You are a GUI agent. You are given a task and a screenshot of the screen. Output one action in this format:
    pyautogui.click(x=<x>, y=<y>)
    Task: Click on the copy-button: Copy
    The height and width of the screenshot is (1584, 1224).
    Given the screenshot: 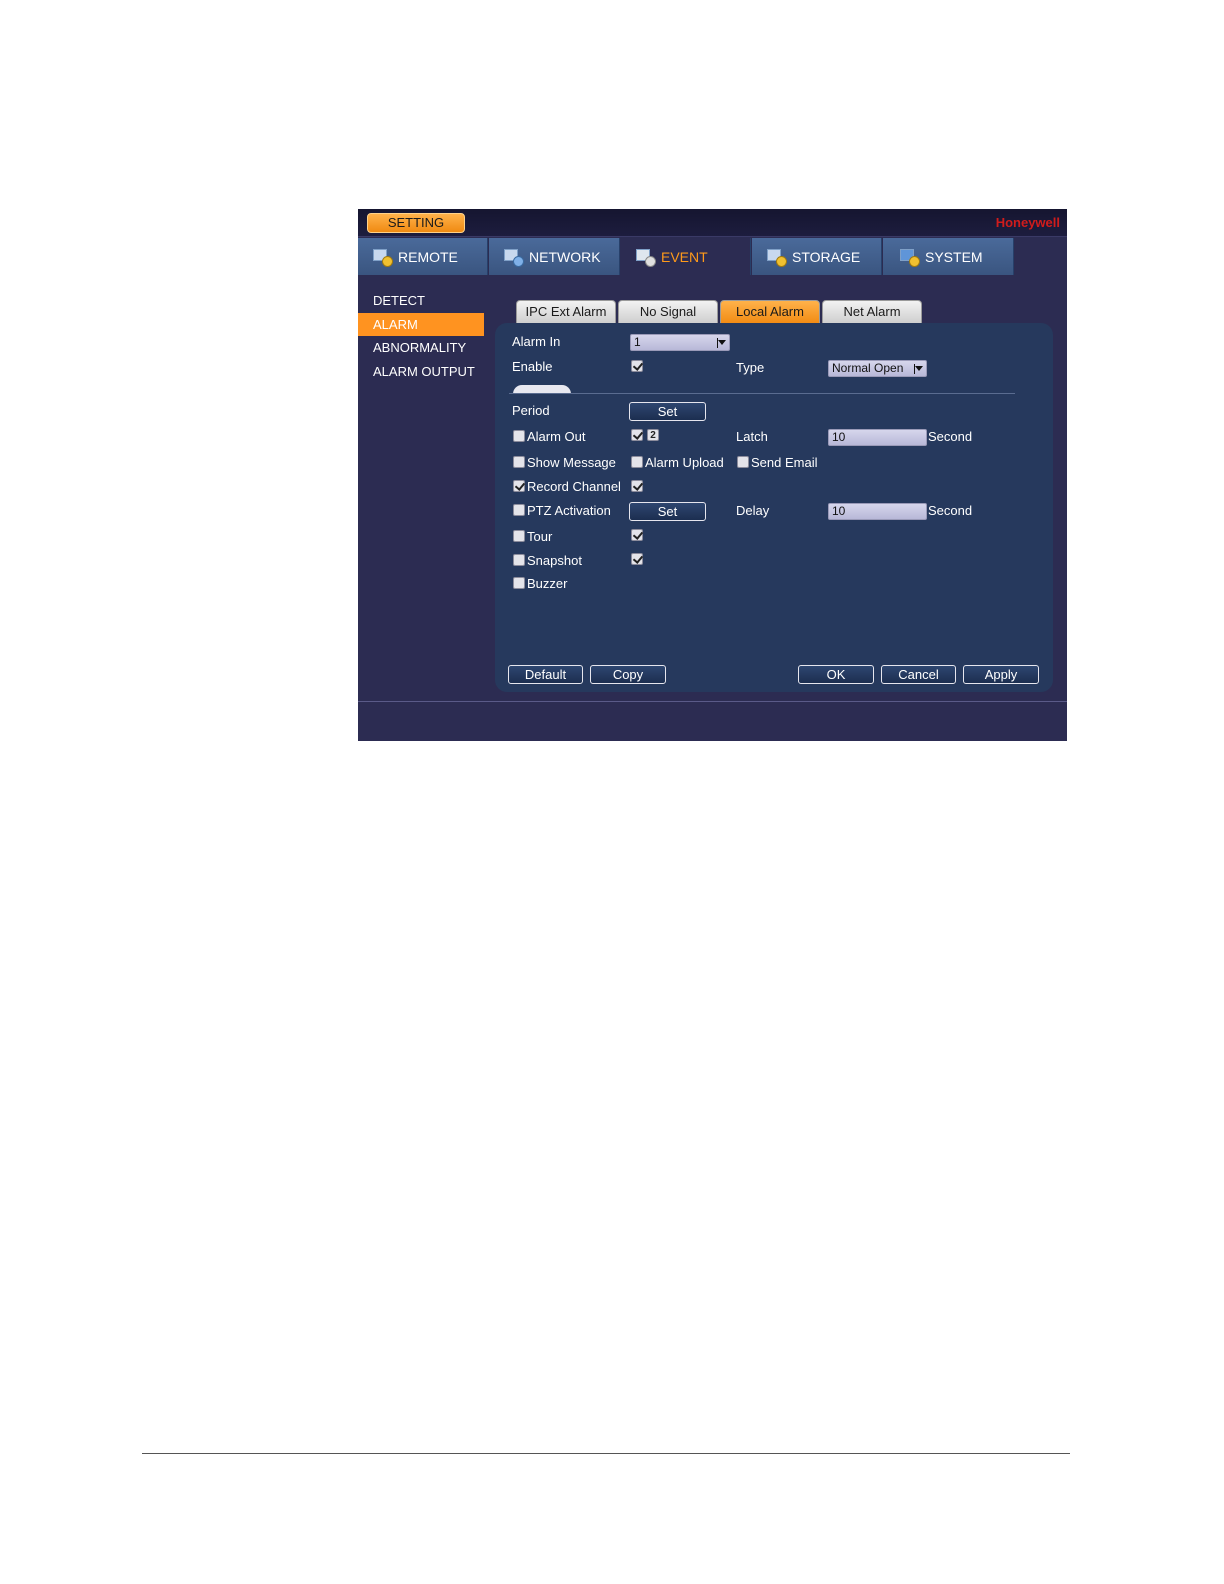 What is the action you would take?
    pyautogui.click(x=628, y=674)
    